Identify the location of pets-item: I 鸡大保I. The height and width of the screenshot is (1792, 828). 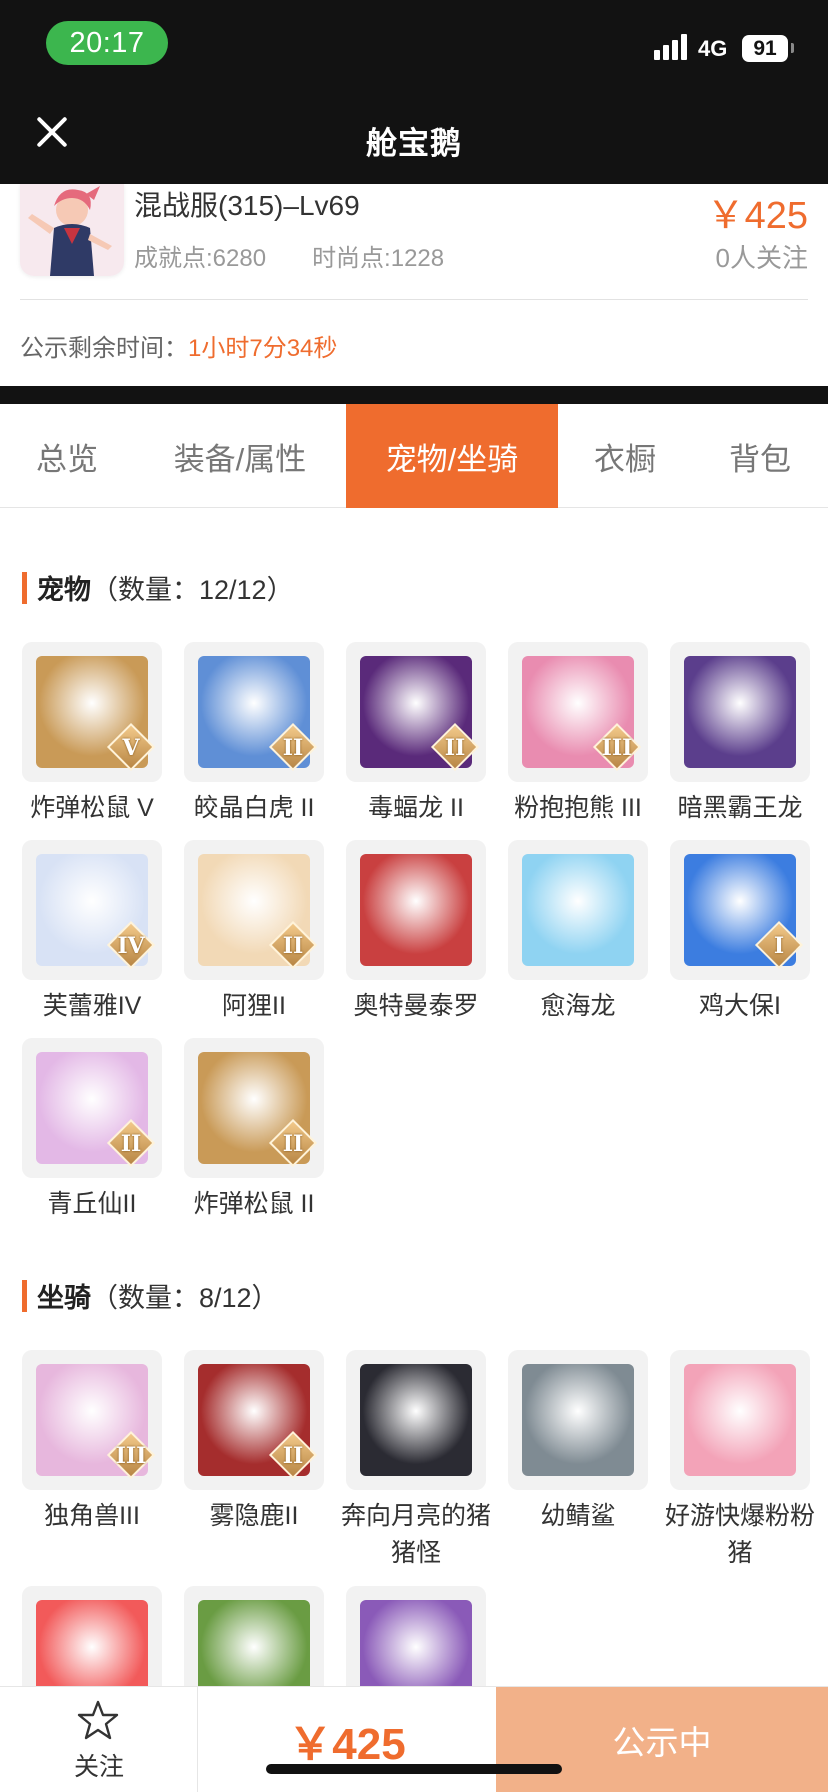
(740, 932).